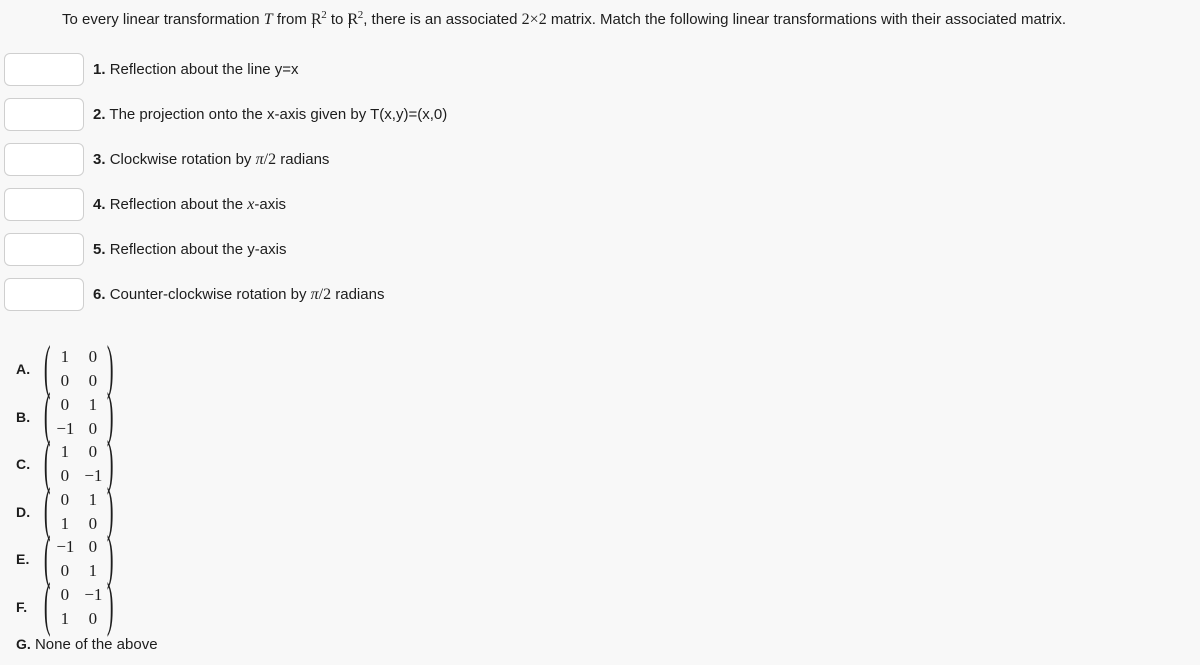  What do you see at coordinates (204, 69) in the screenshot?
I see `match-row-1-label: Reflection about the line y=x` at bounding box center [204, 69].